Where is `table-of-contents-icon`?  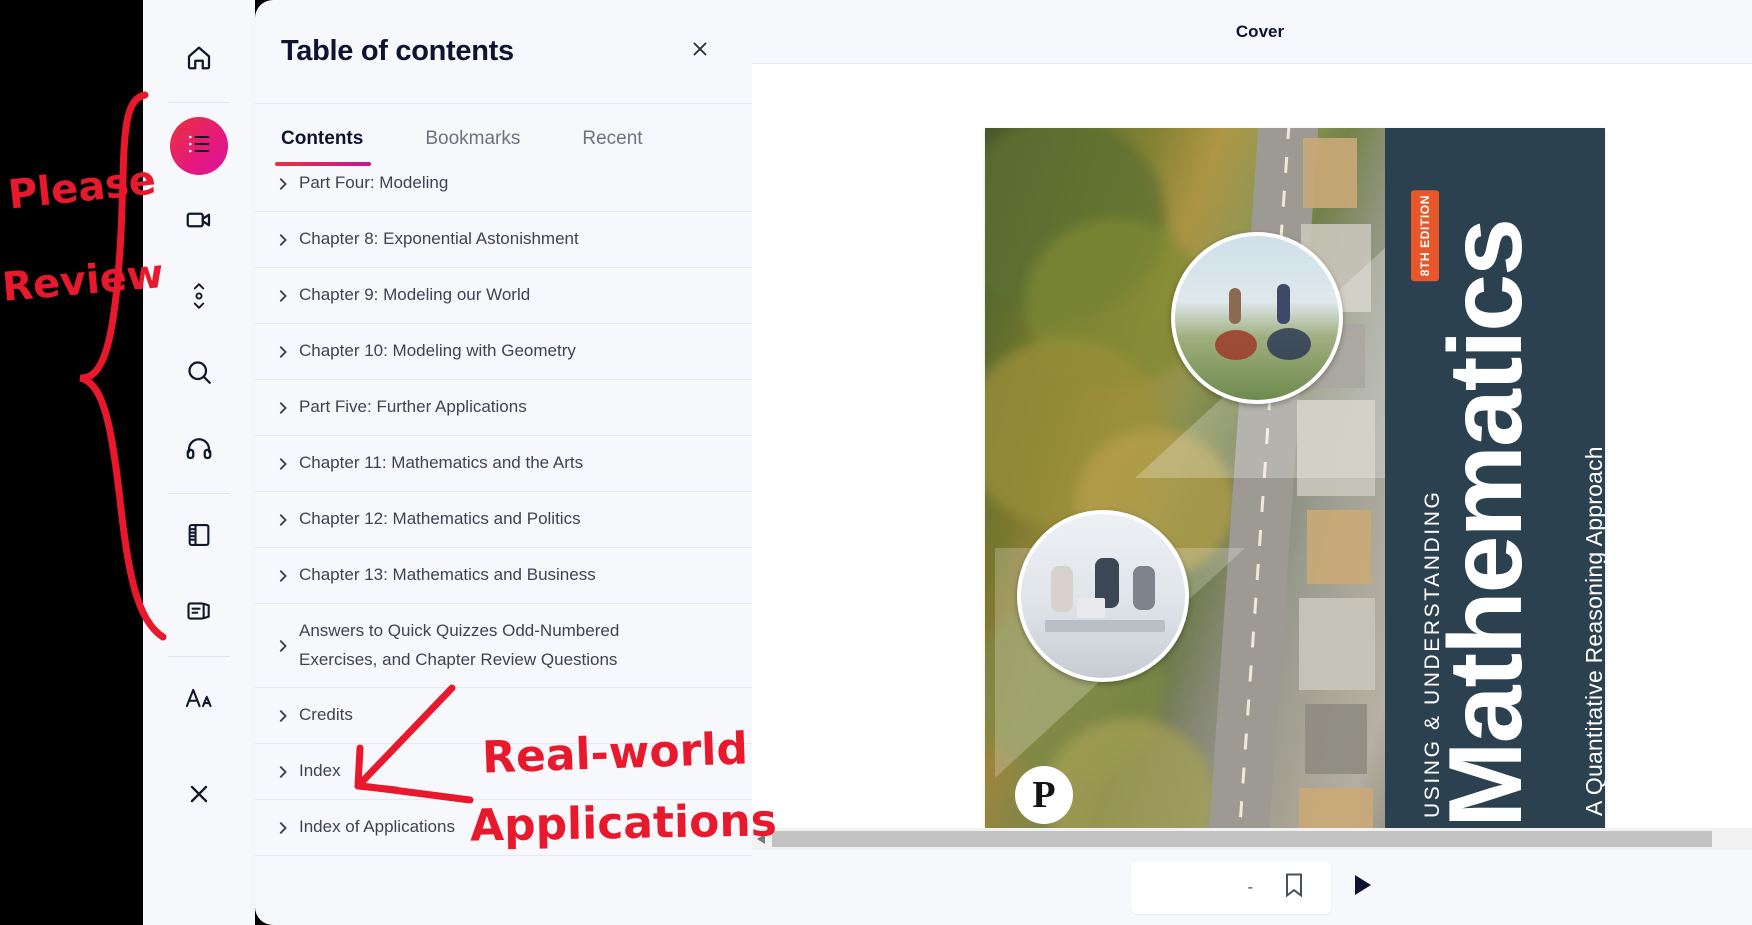 table-of-contents-icon is located at coordinates (199, 146).